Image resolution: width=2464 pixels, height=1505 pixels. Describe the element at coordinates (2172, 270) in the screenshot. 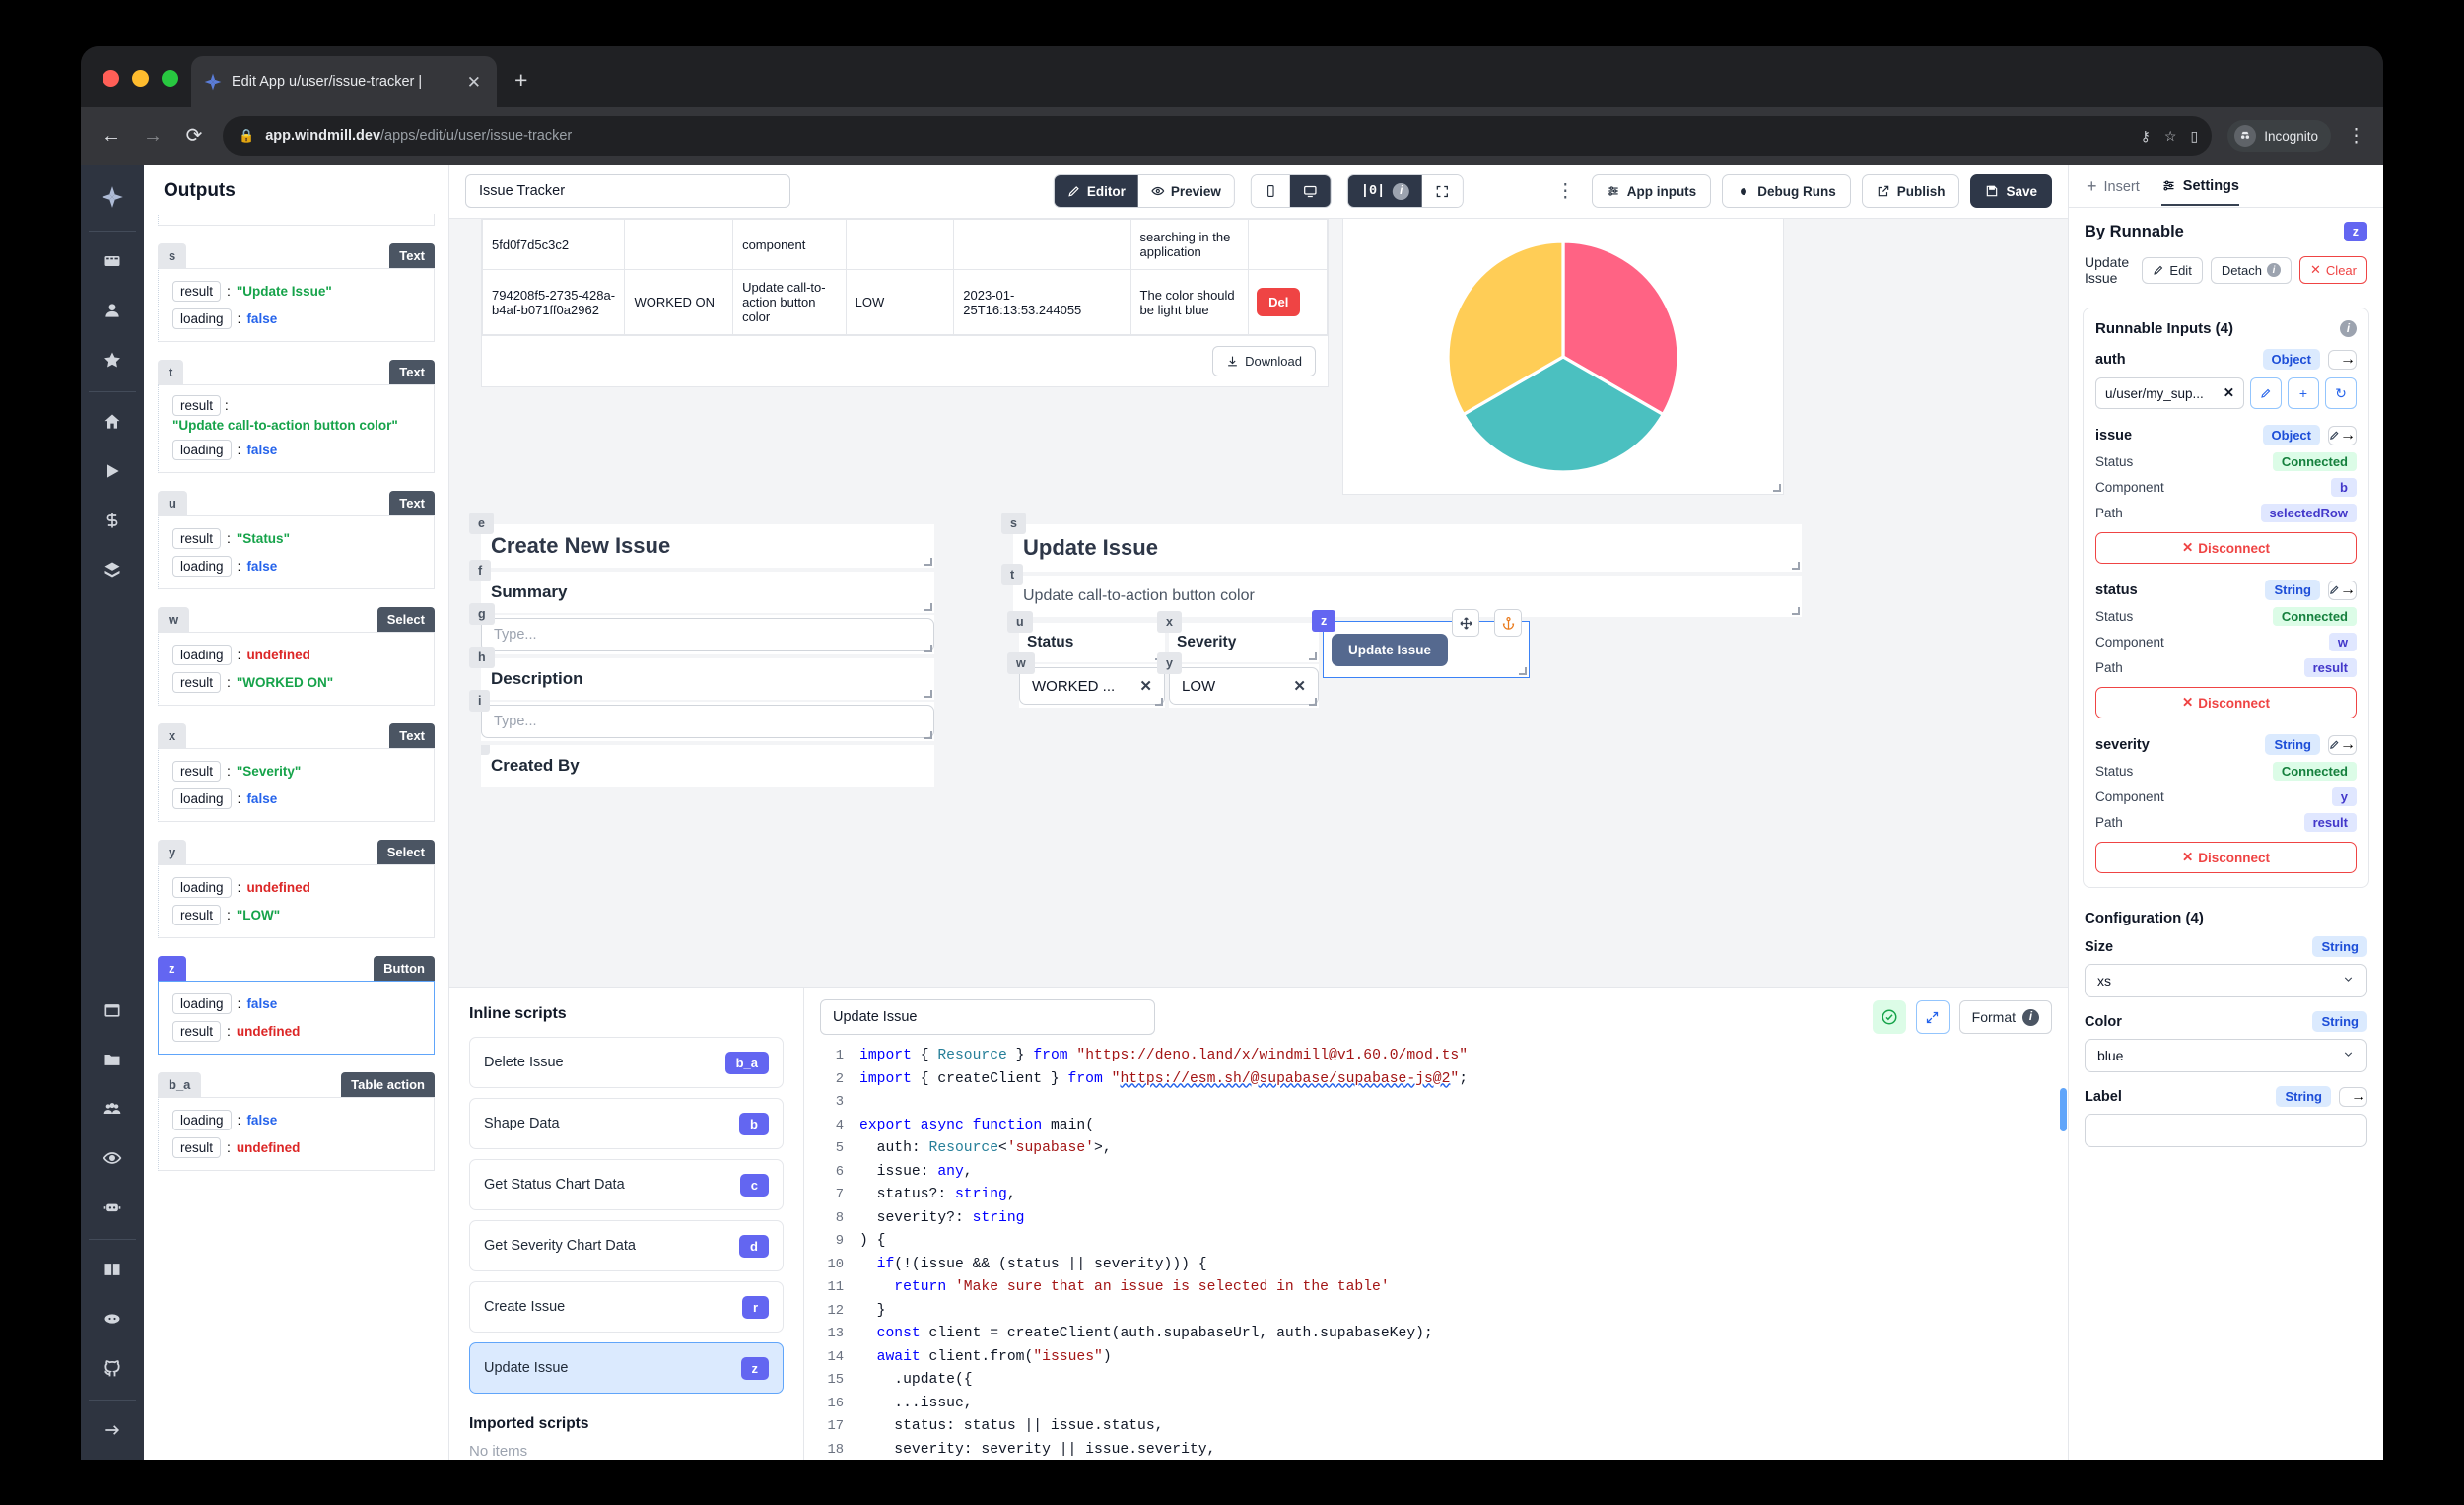

I see `edit-runnable-button: Edit` at that location.